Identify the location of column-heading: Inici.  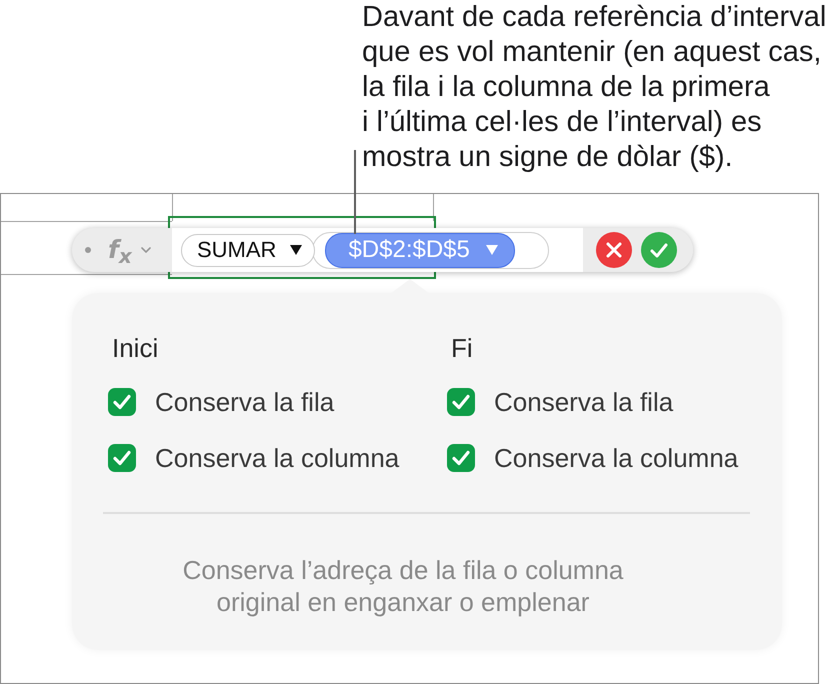
(134, 348).